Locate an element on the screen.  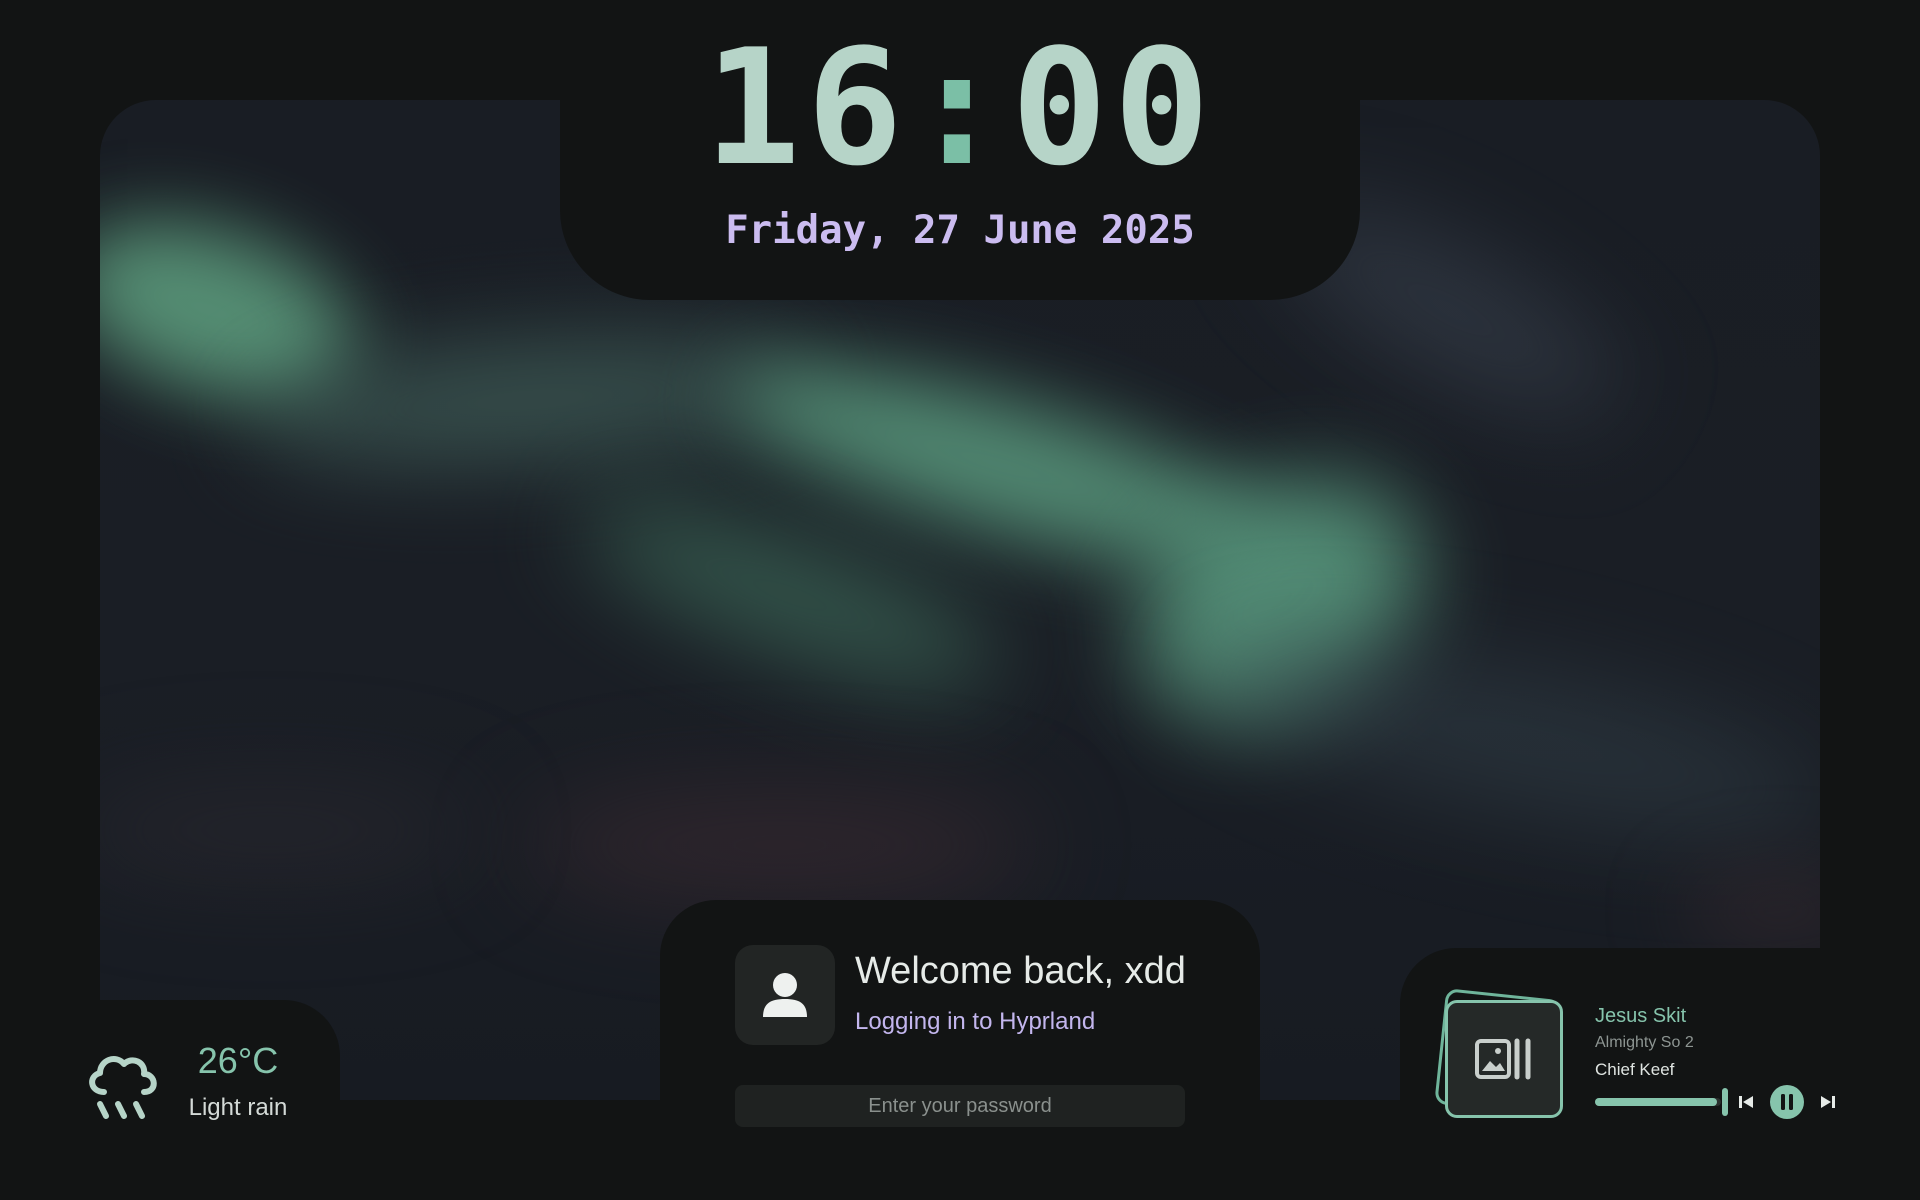
date-label: Friday, 27 June 2025 is located at coordinates (960, 230).